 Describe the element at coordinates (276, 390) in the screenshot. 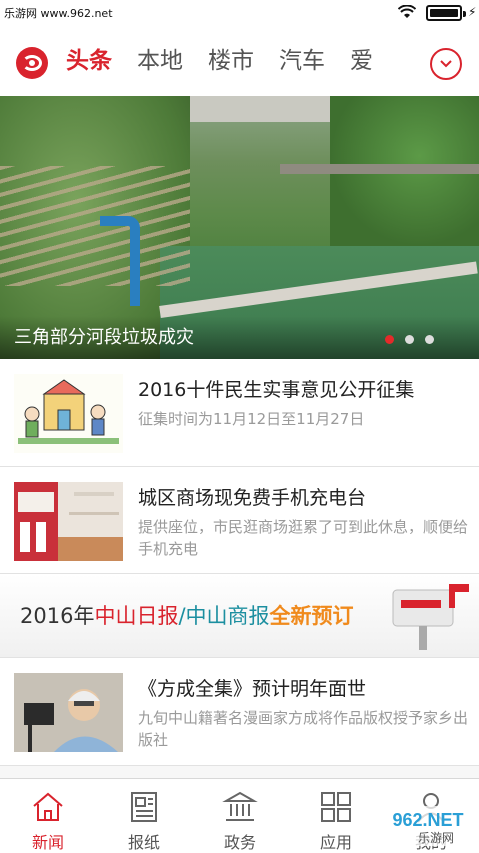

I see `news-title: 2016十件民生实事意见公开征集` at that location.